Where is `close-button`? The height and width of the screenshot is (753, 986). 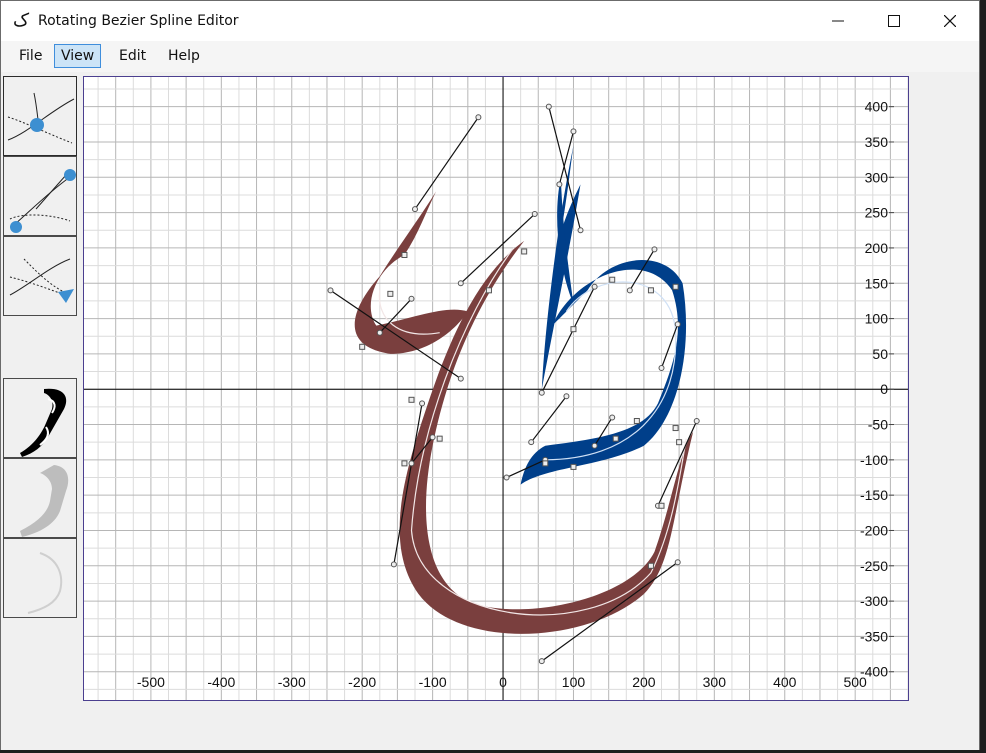 close-button is located at coordinates (950, 21).